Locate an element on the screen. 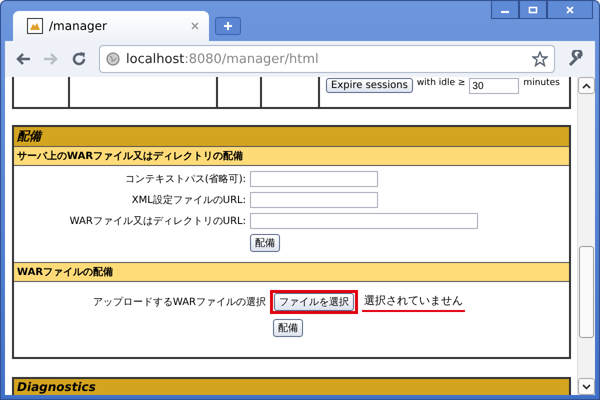 The width and height of the screenshot is (600, 400). plus-icon is located at coordinates (228, 26).